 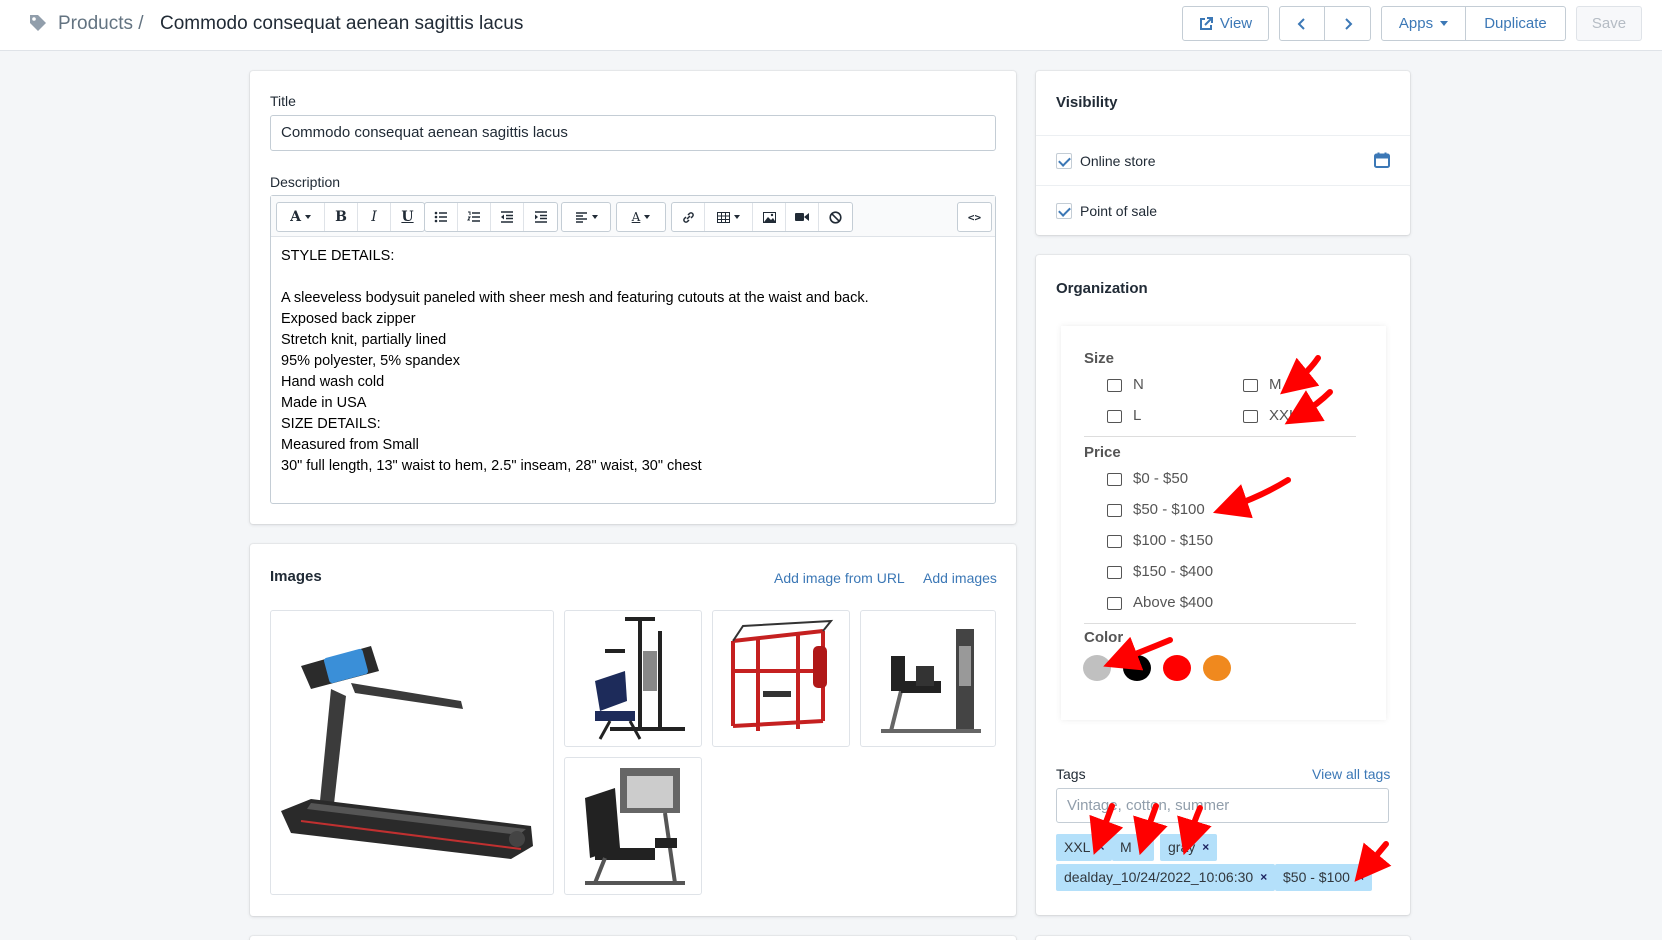 I want to click on previous-product-button, so click(x=1302, y=23).